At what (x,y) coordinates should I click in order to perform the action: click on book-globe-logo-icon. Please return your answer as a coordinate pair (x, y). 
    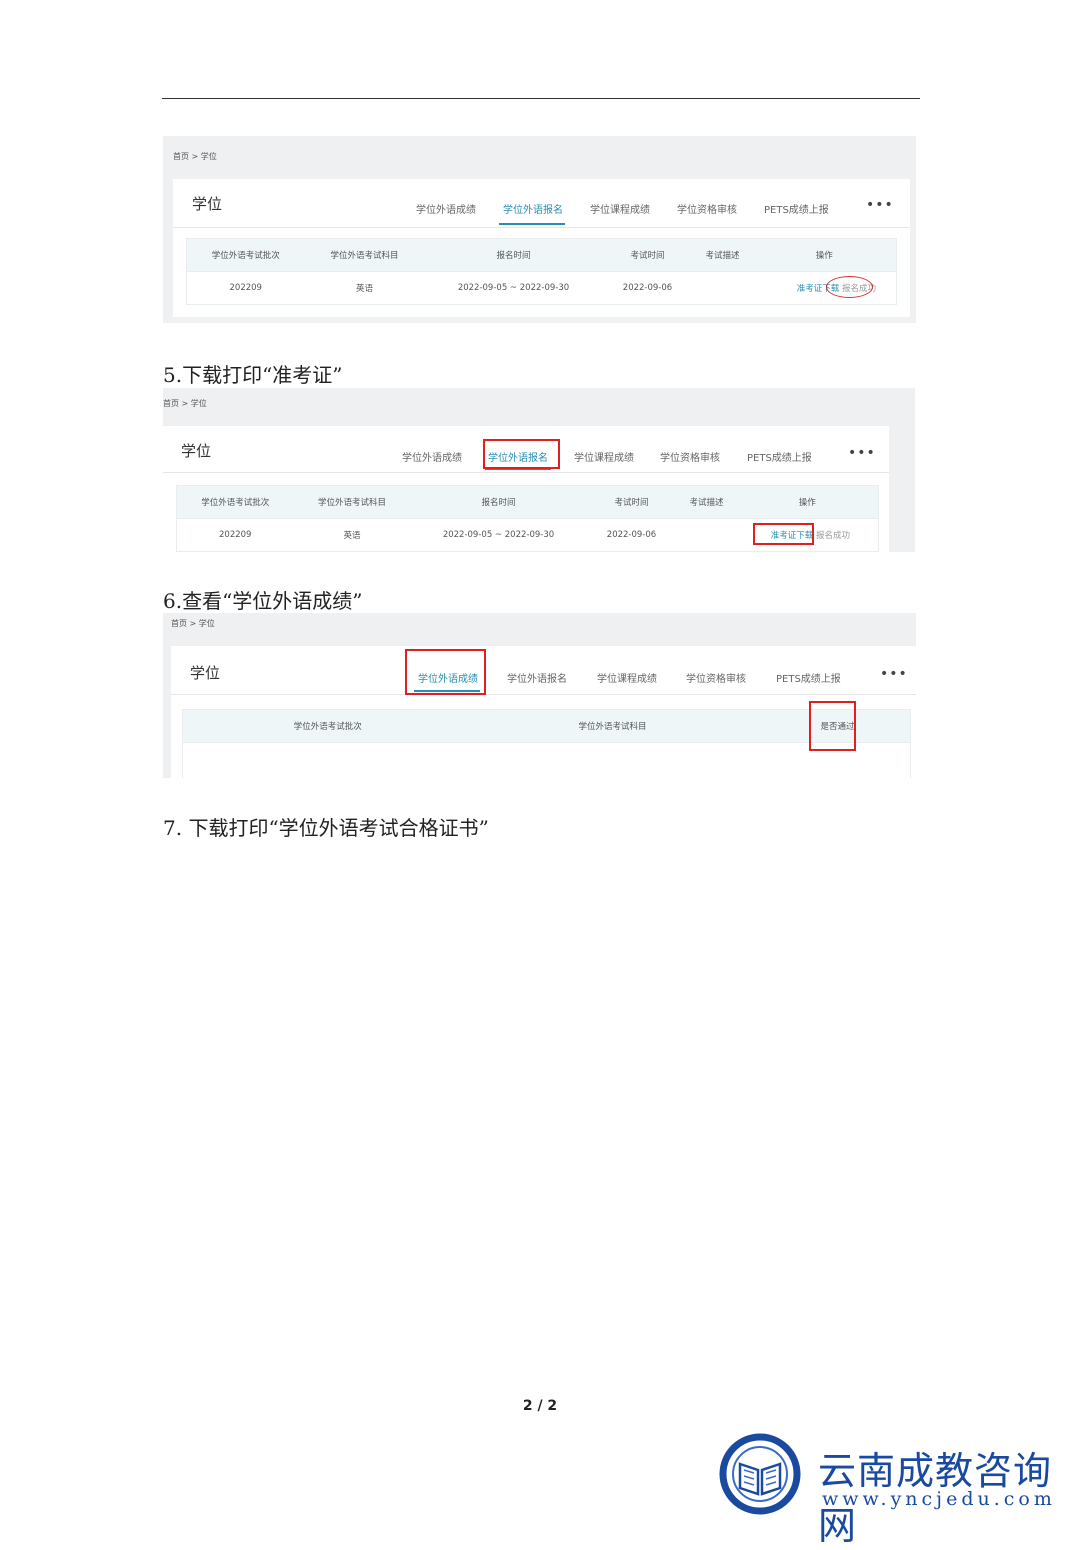
    Looking at the image, I should click on (760, 1474).